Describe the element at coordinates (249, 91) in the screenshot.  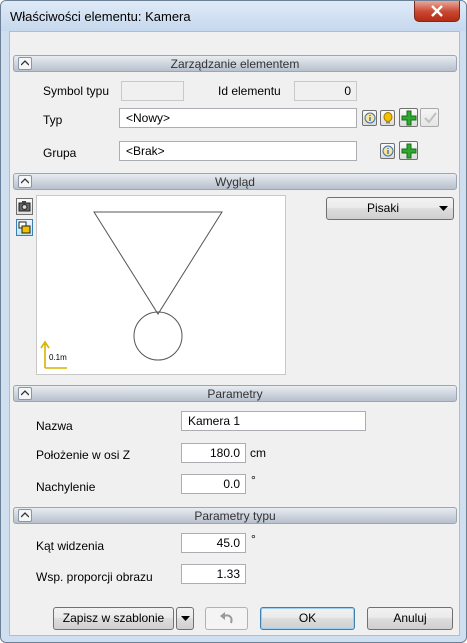
I see `id-label: Id elementu` at that location.